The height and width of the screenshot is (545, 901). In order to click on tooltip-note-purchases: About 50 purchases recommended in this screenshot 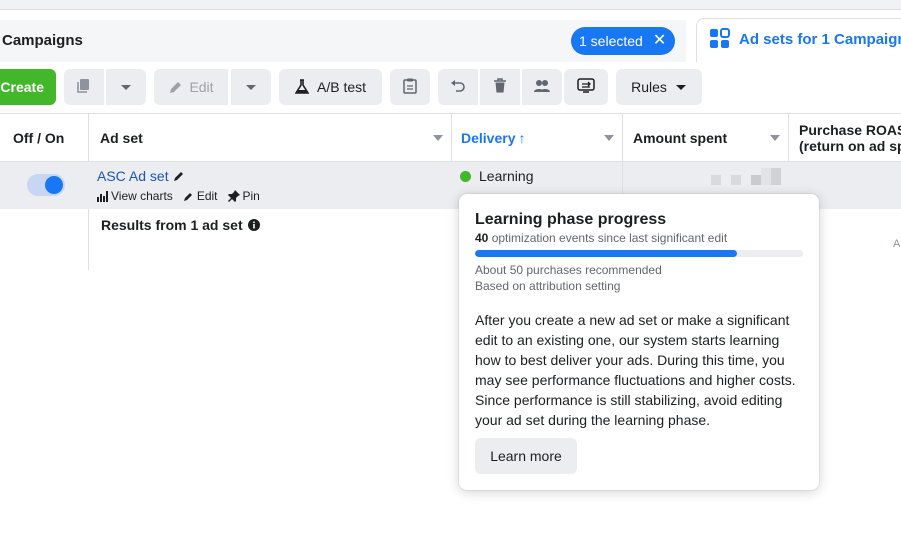, I will do `click(568, 270)`.